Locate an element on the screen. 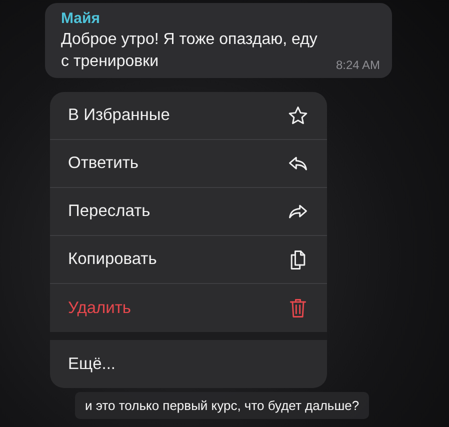  sender-name: Майя is located at coordinates (81, 18).